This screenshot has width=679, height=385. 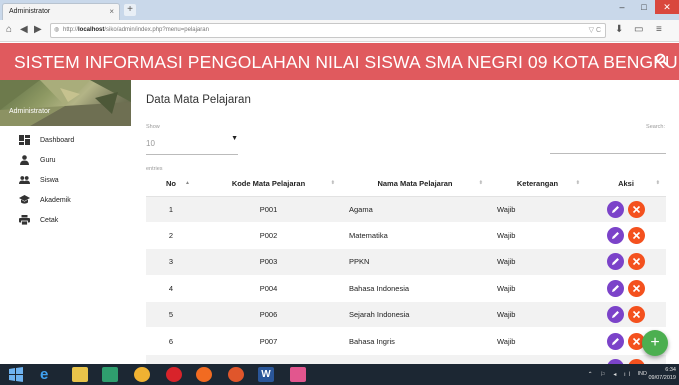 I want to click on pencil-icon, so click(x=615, y=236).